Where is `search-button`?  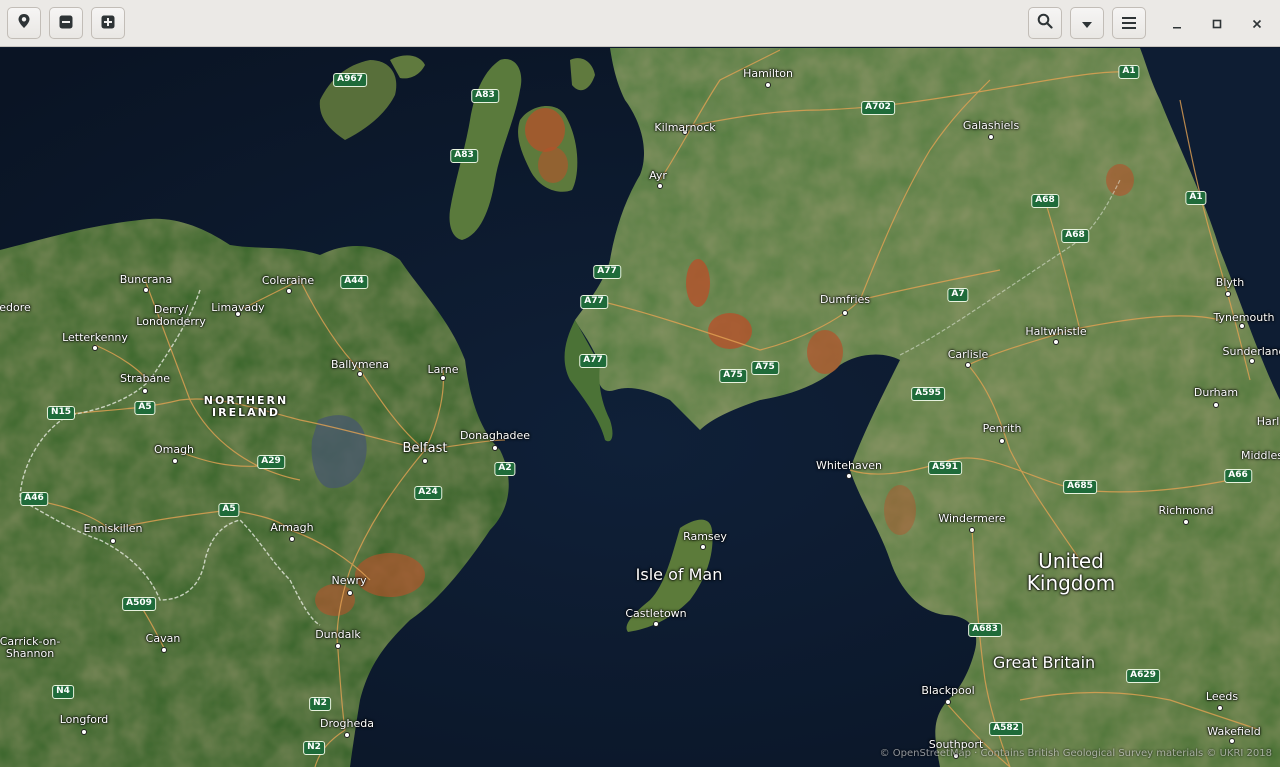
search-button is located at coordinates (1045, 23).